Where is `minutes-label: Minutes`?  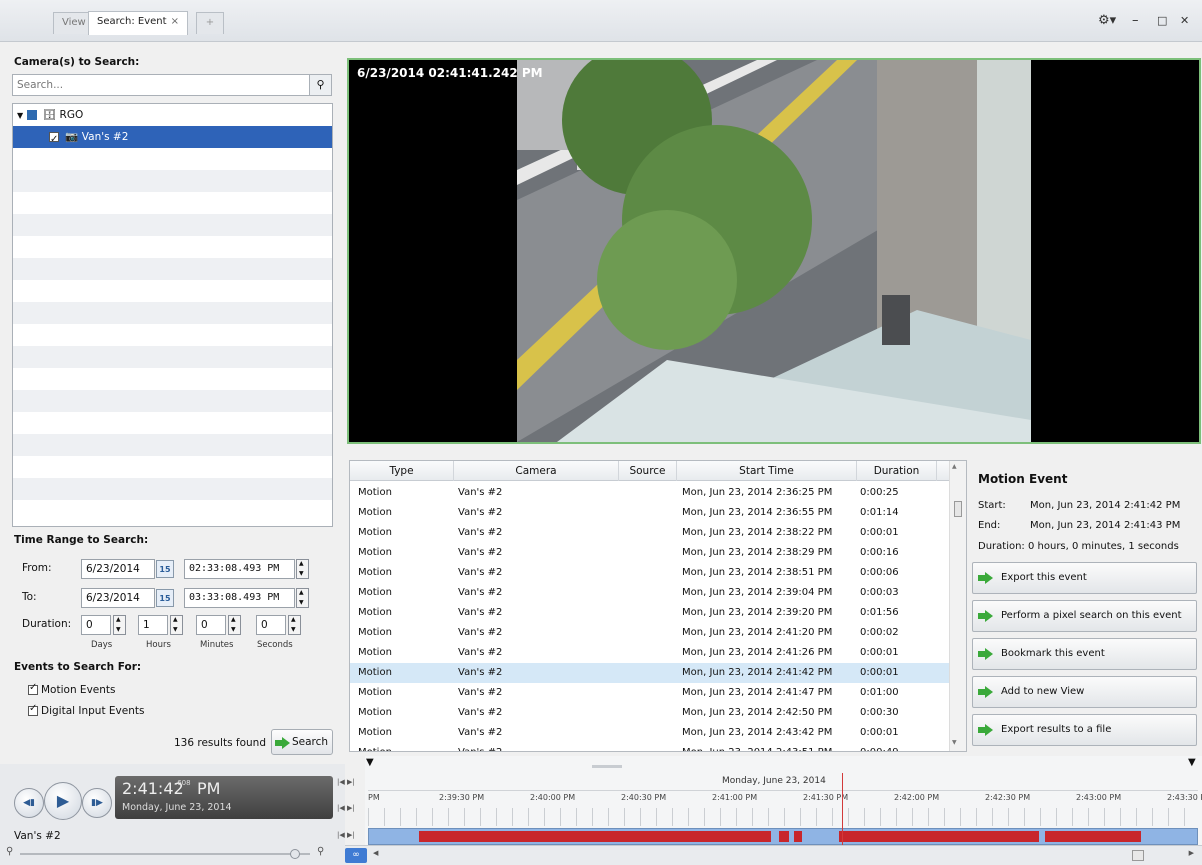
minutes-label: Minutes is located at coordinates (217, 645).